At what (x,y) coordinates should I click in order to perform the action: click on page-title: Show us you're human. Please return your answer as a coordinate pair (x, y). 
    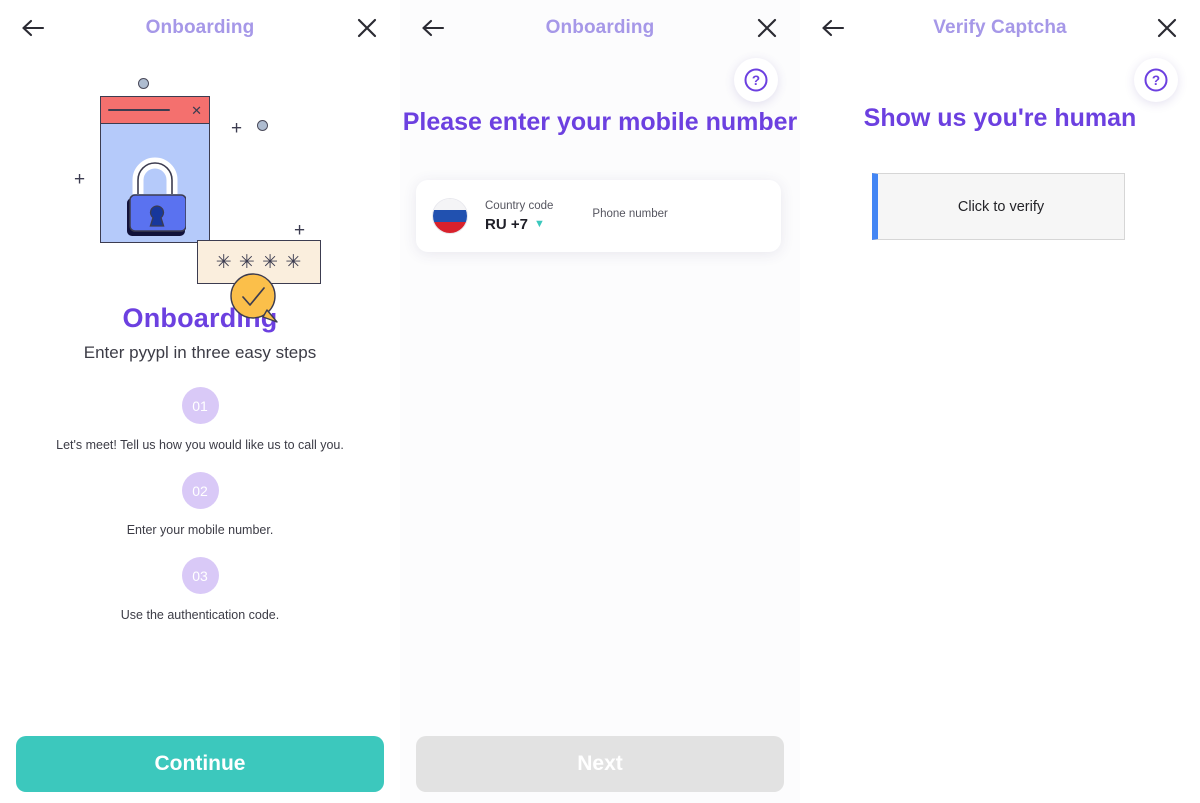
    Looking at the image, I should click on (1000, 118).